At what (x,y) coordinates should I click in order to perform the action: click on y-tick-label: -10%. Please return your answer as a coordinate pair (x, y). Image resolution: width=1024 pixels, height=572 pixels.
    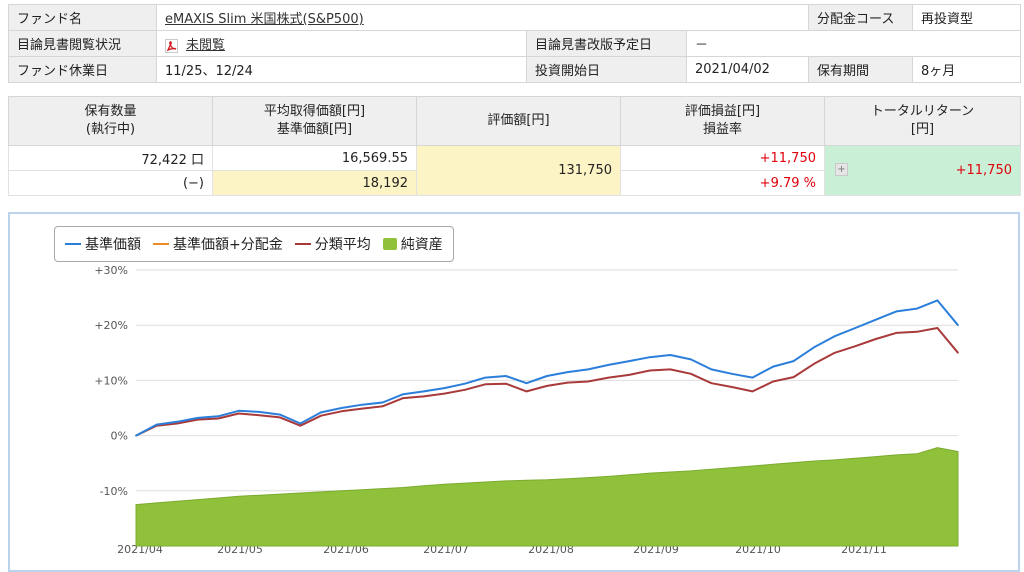
    Looking at the image, I should click on (114, 491).